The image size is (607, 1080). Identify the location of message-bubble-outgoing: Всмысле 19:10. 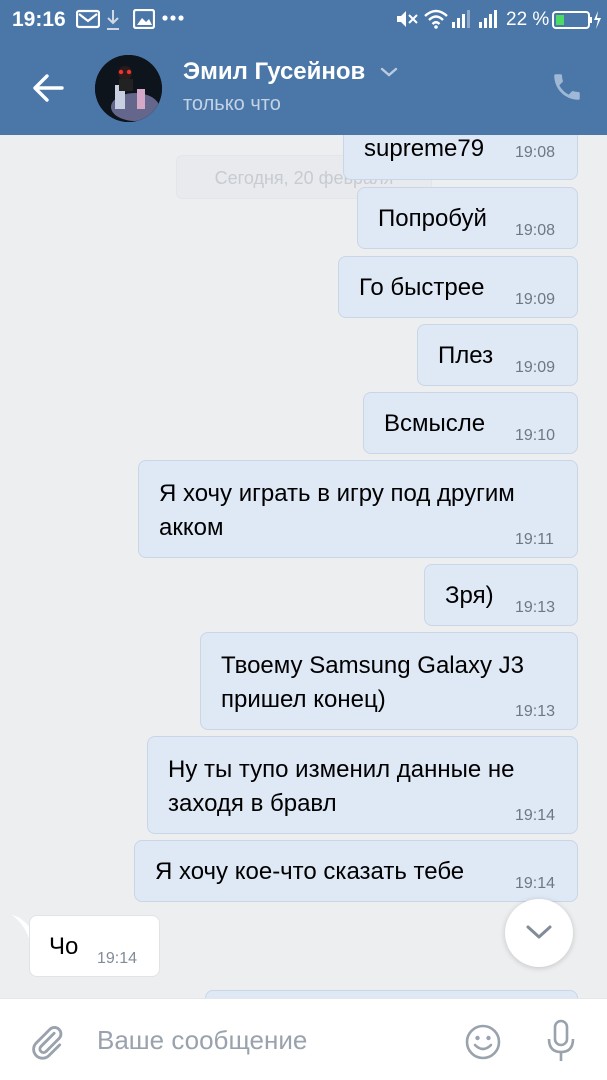
(470, 423).